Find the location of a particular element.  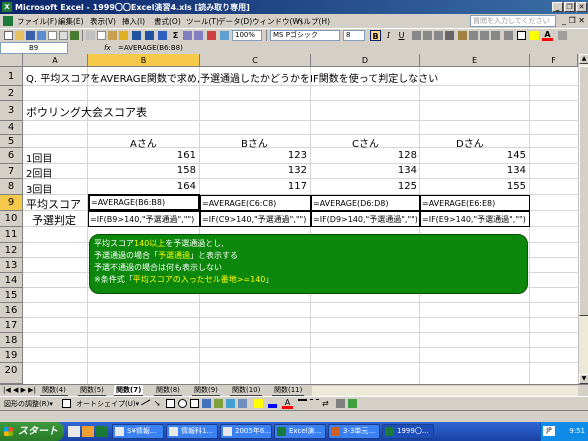

chart-wizard-icon is located at coordinates (211, 35).